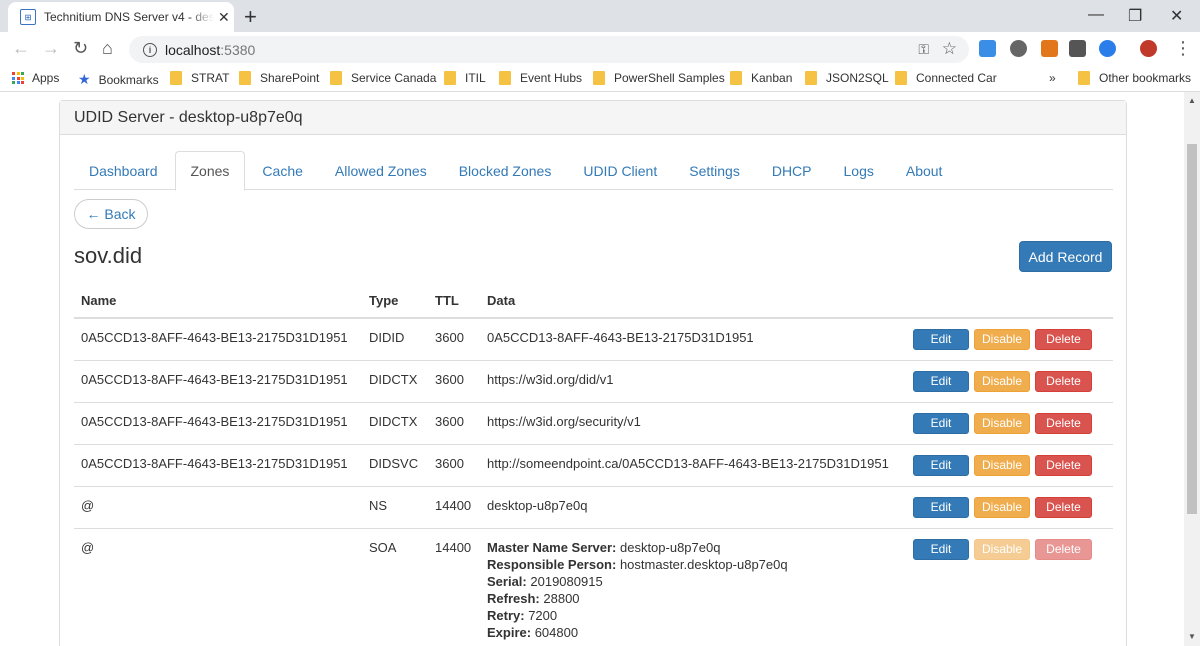  I want to click on download-extension-icon, so click(987, 48).